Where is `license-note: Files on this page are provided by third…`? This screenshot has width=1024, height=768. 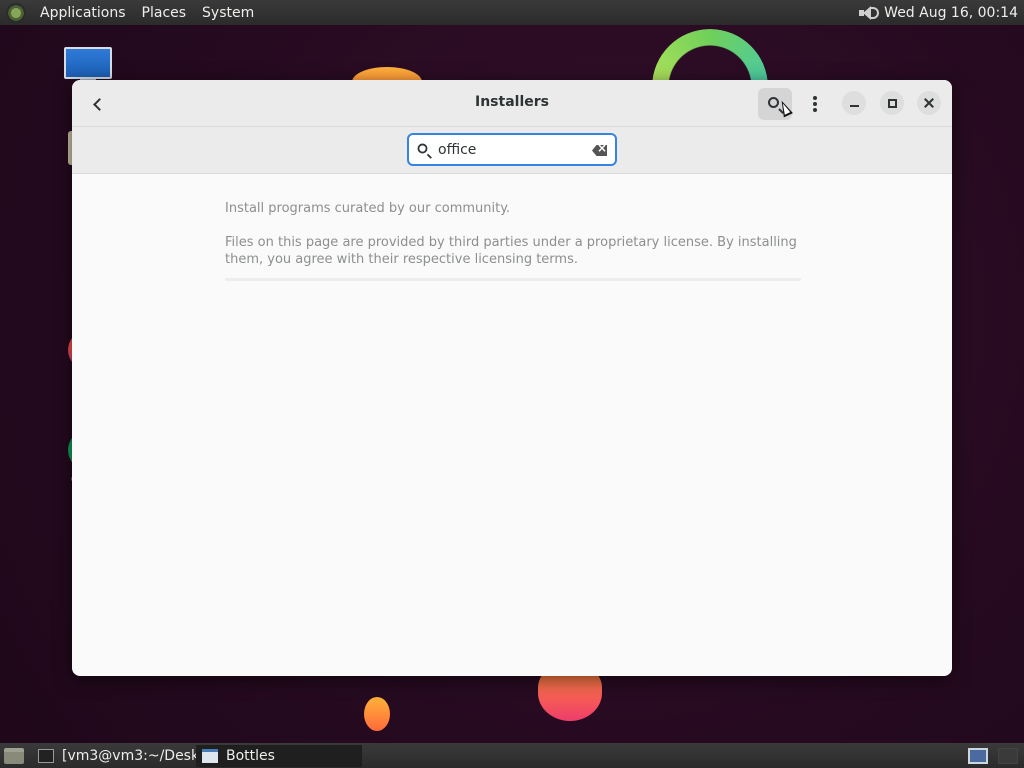 license-note: Files on this page are provided by third… is located at coordinates (511, 251).